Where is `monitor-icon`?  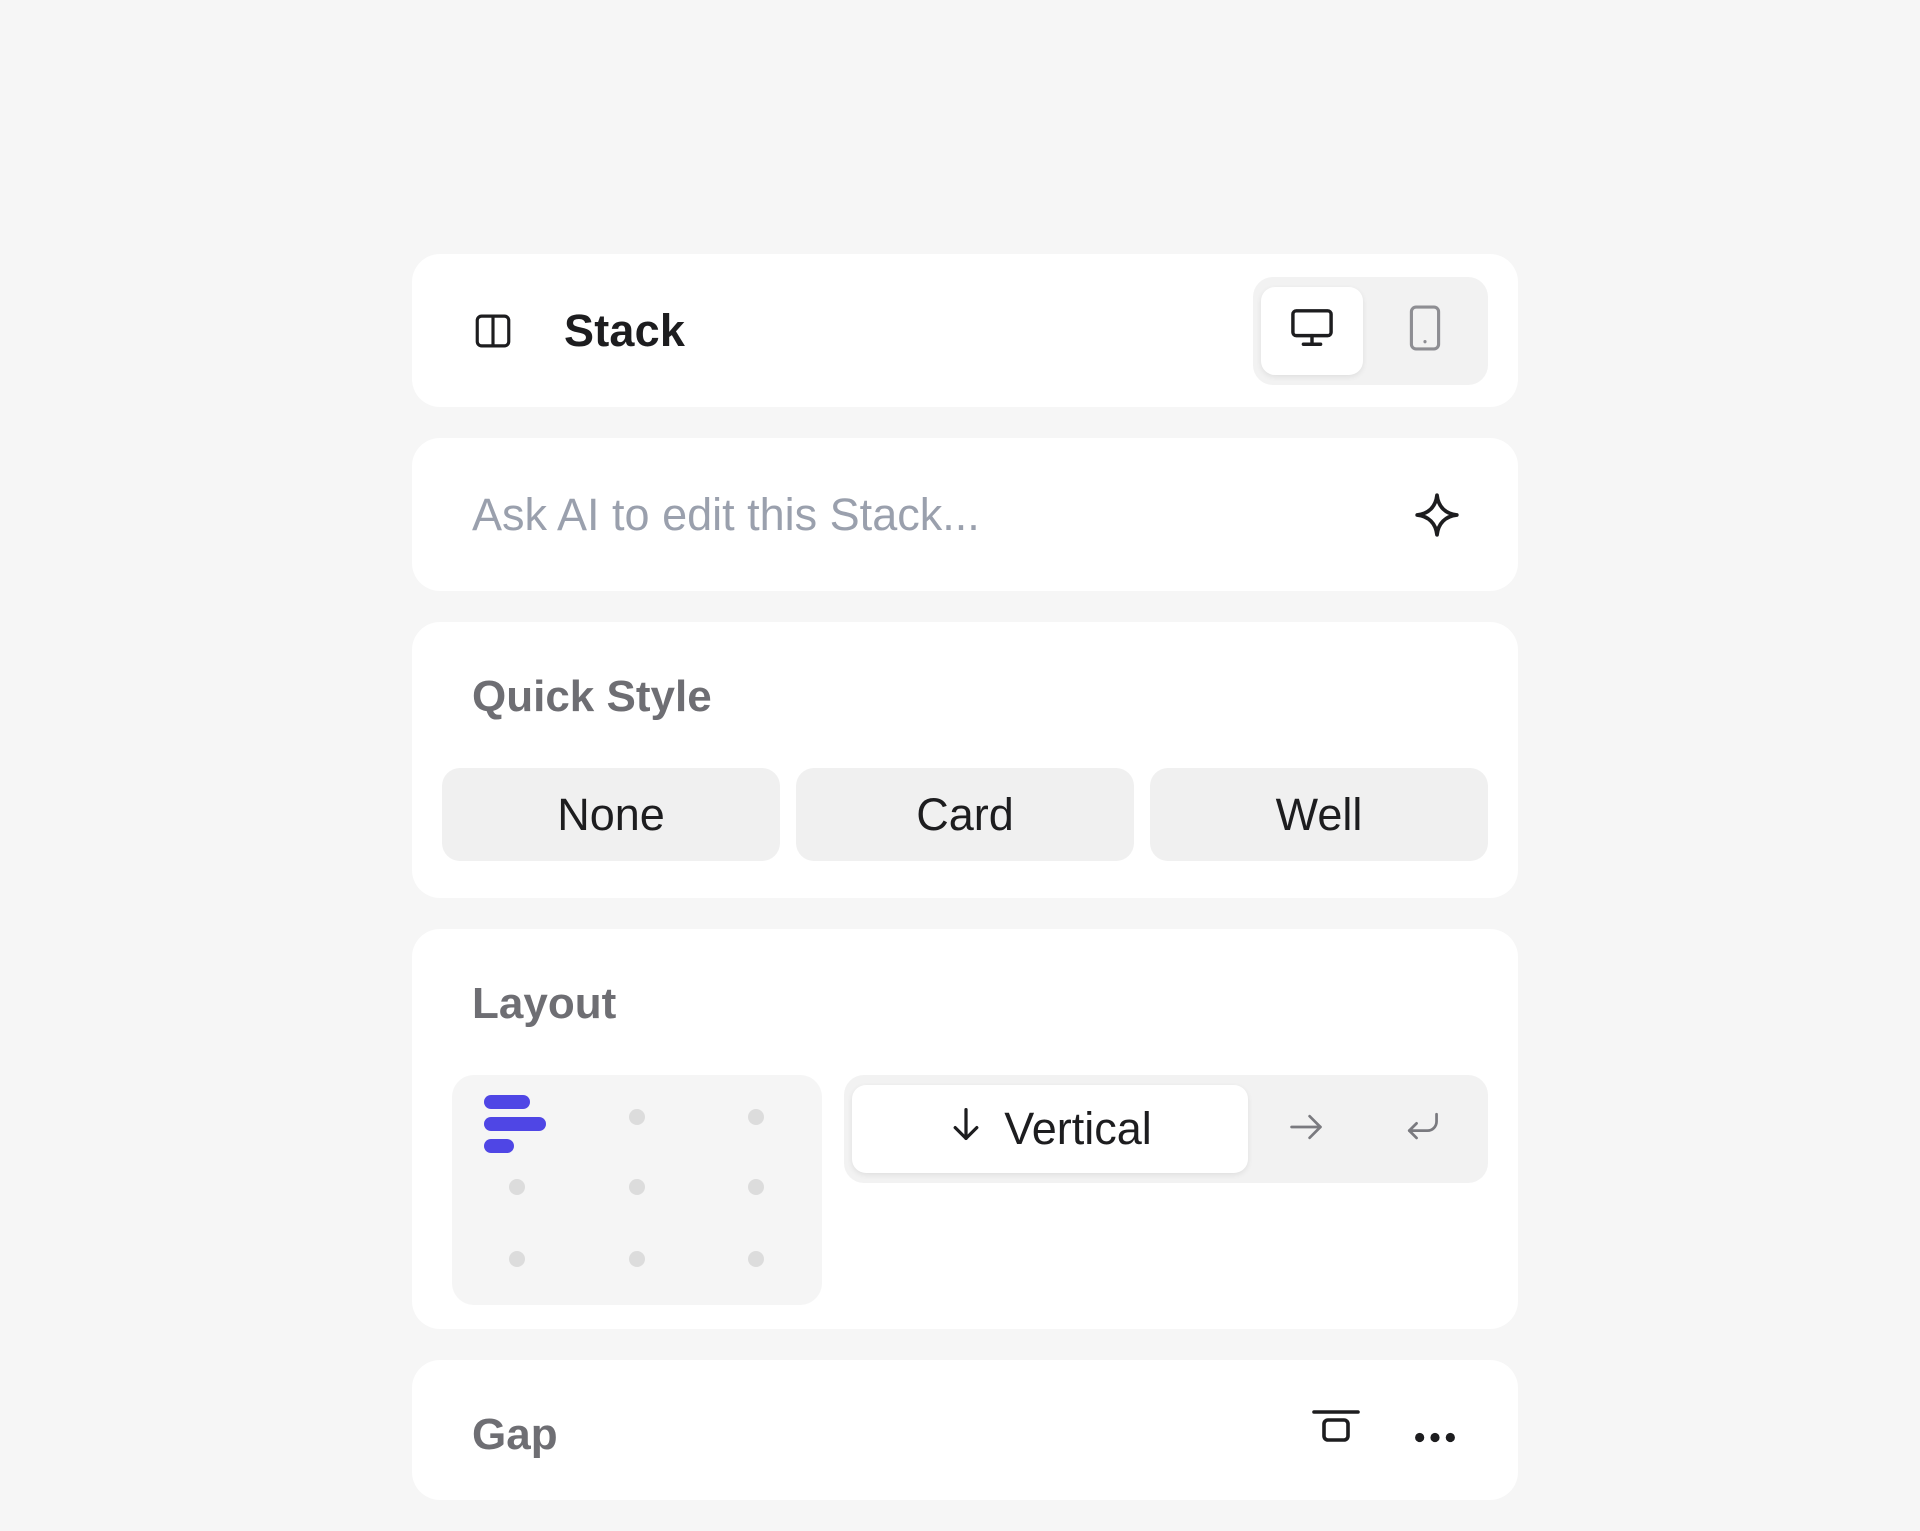 monitor-icon is located at coordinates (1312, 330).